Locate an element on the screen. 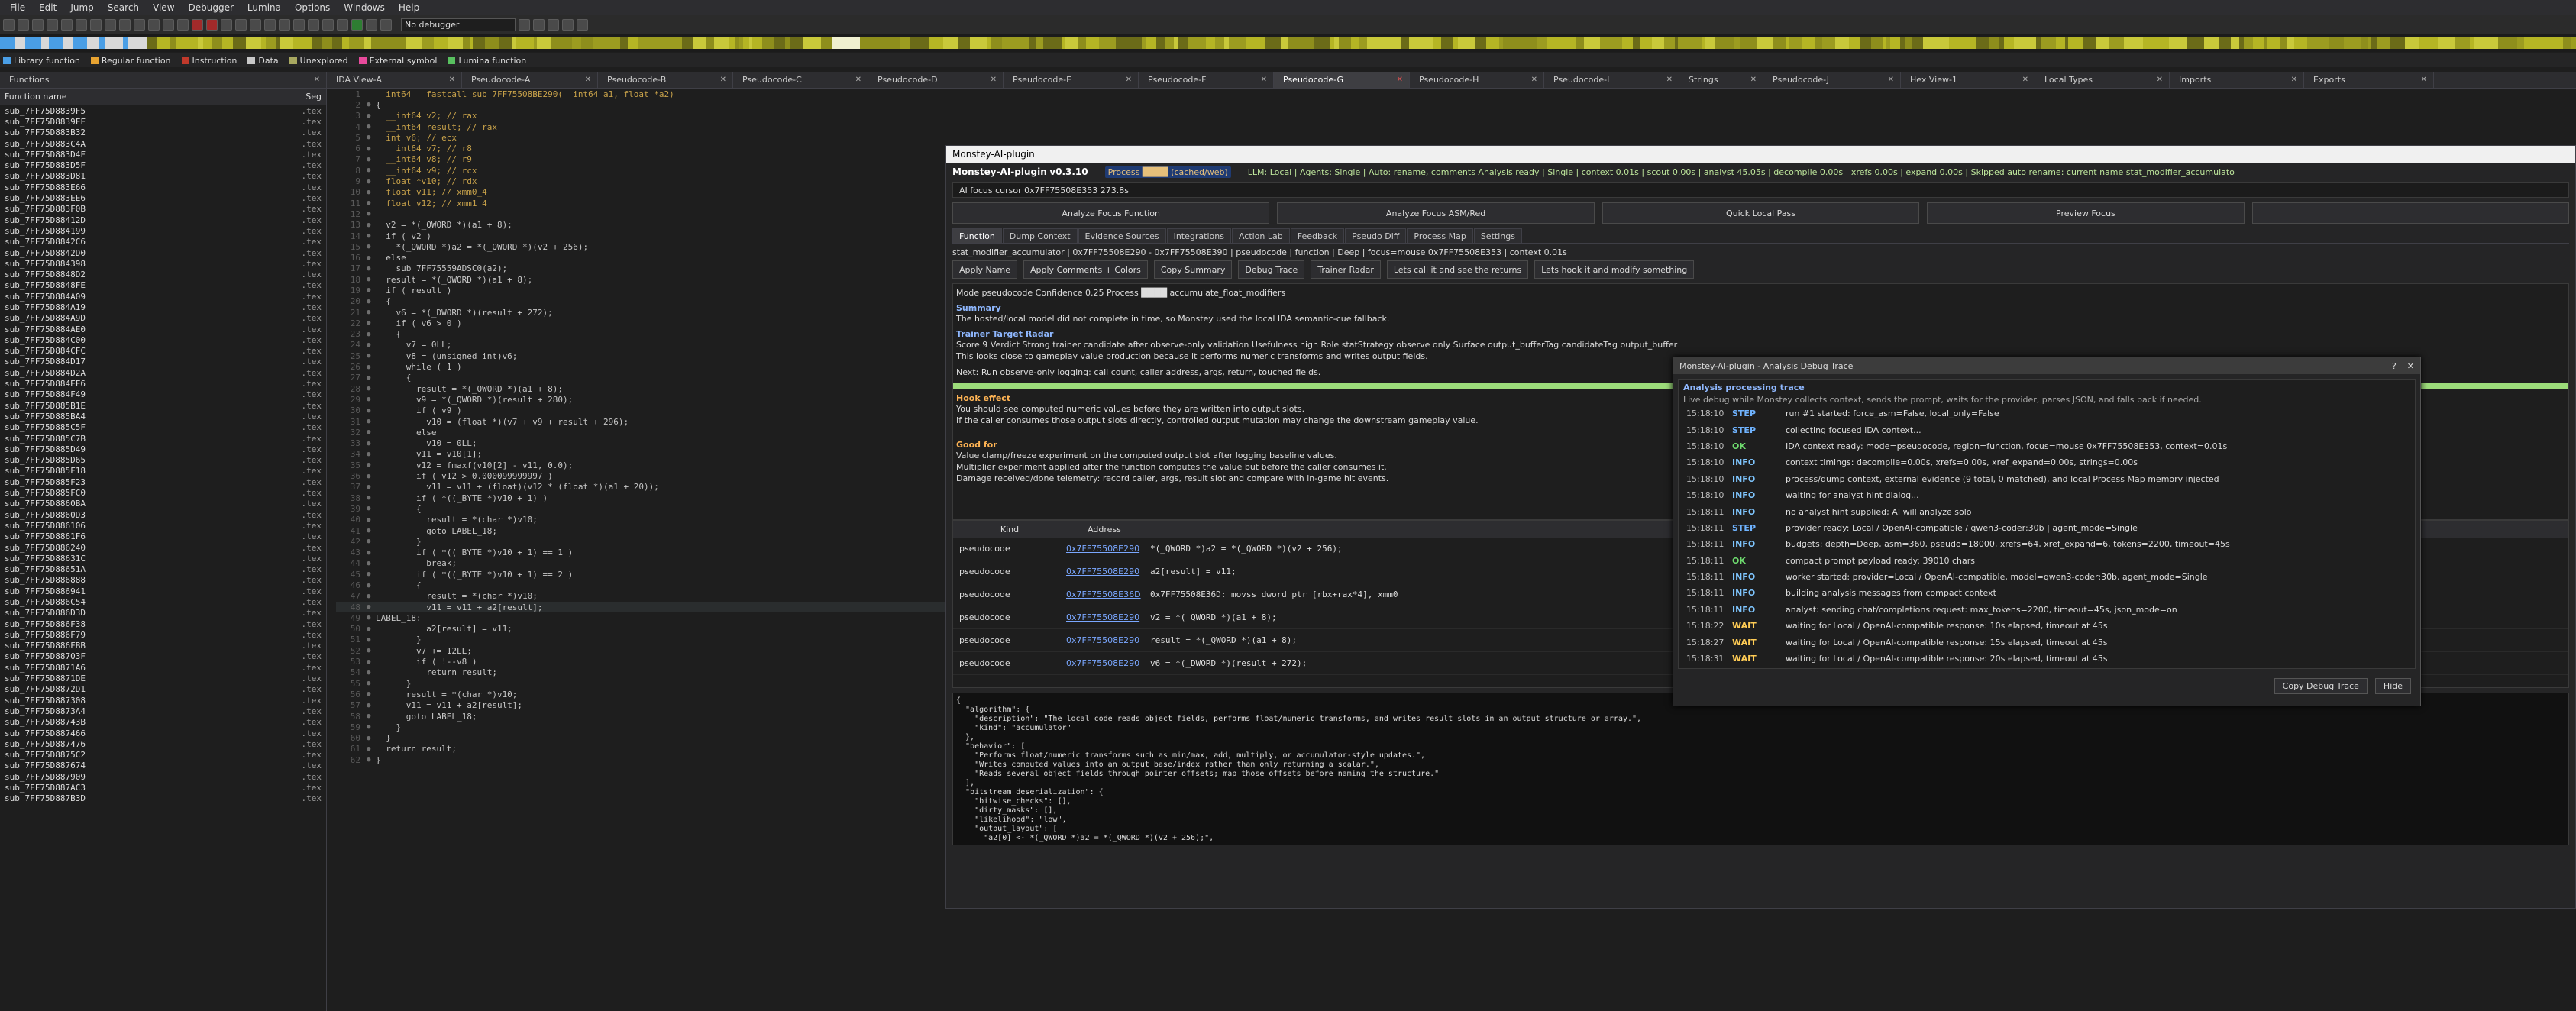 This screenshot has height=1011, width=2576. function-row: sub_7FF75D884A19 .tex is located at coordinates (163, 307).